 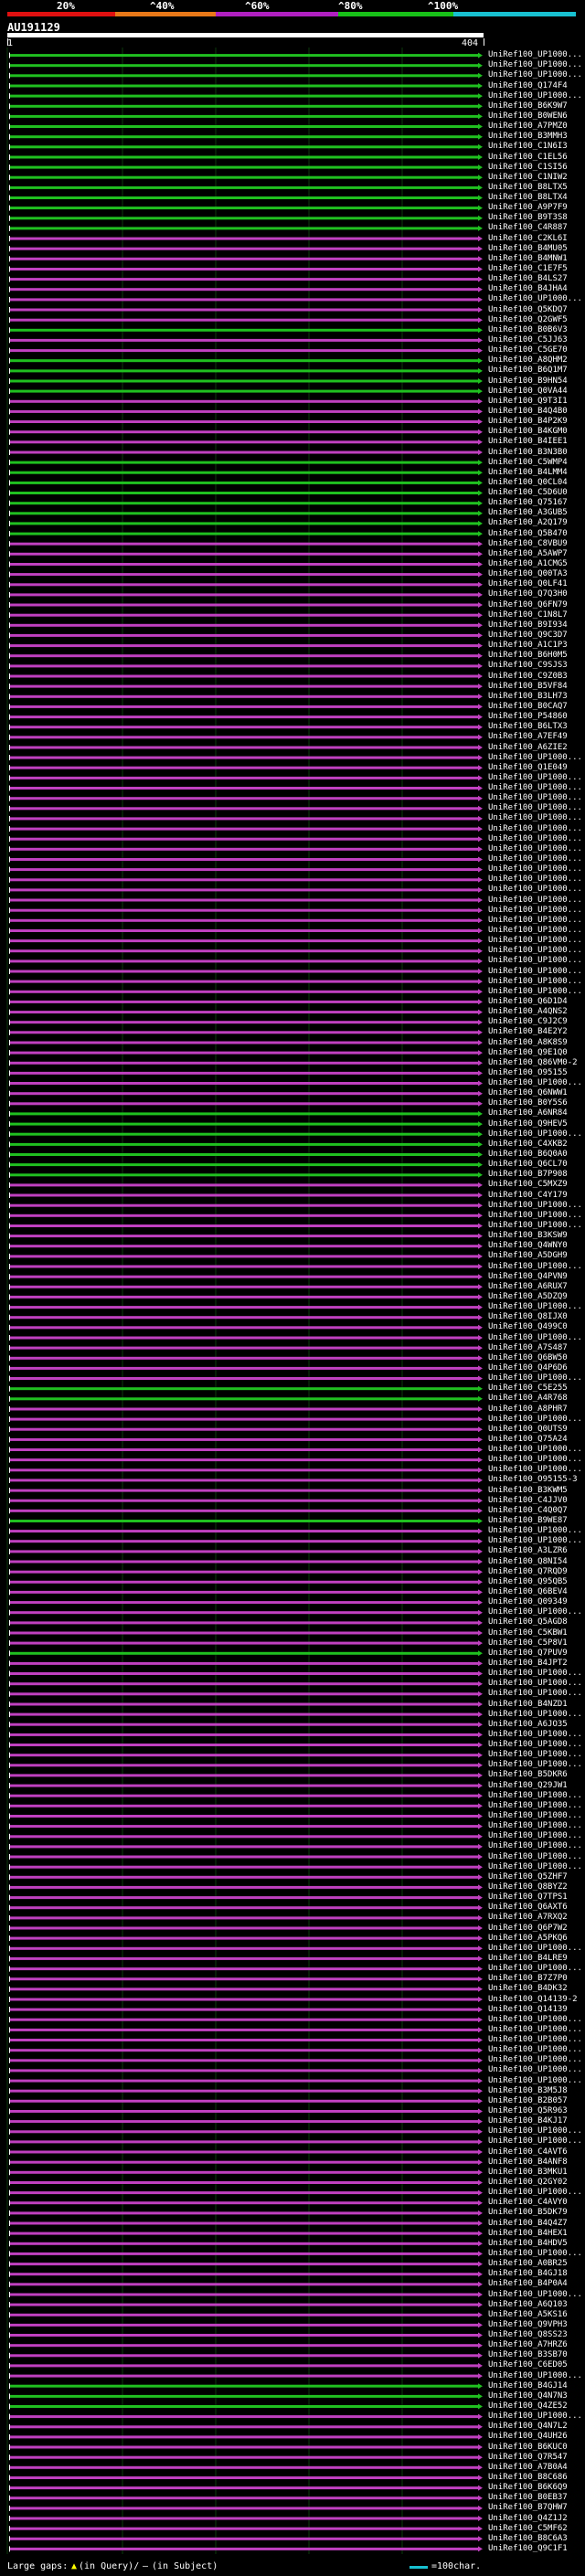 I want to click on hit-label: UniRef100_B4Q4Z7, so click(x=528, y=2224).